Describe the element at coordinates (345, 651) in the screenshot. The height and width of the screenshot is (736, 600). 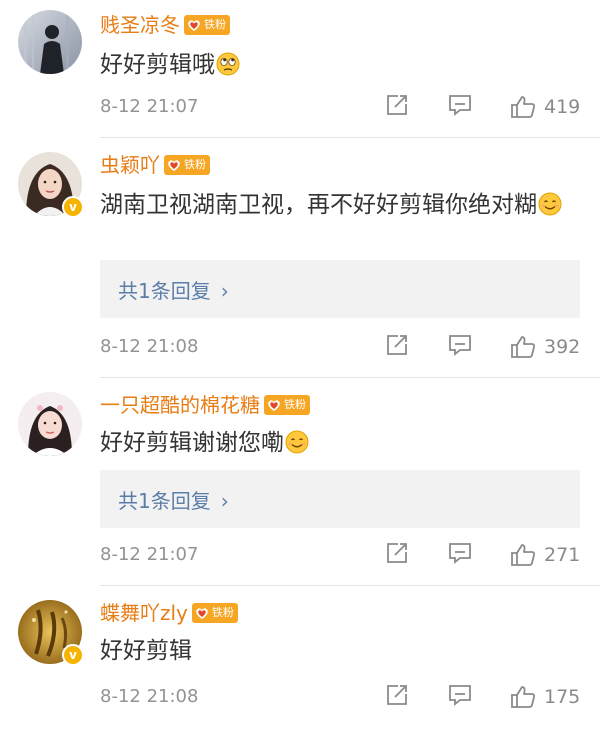
I see `comment-text: 好好剪辑` at that location.